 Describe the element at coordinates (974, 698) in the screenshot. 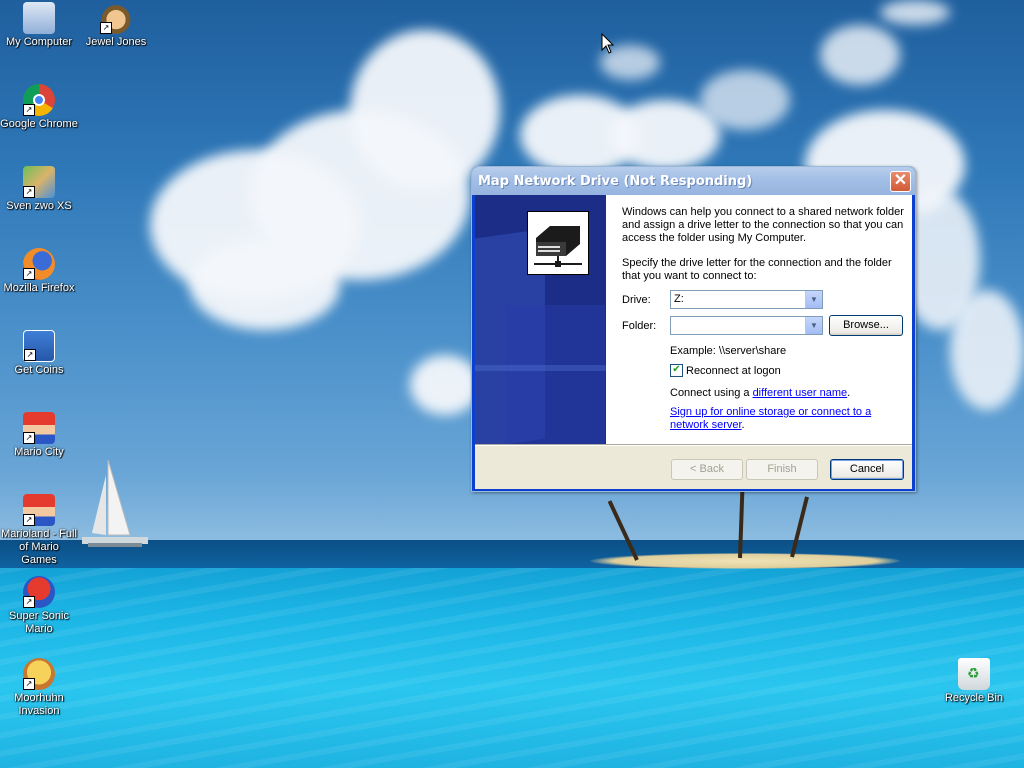

I see `desktop-icon-label: Recycle Bin` at that location.